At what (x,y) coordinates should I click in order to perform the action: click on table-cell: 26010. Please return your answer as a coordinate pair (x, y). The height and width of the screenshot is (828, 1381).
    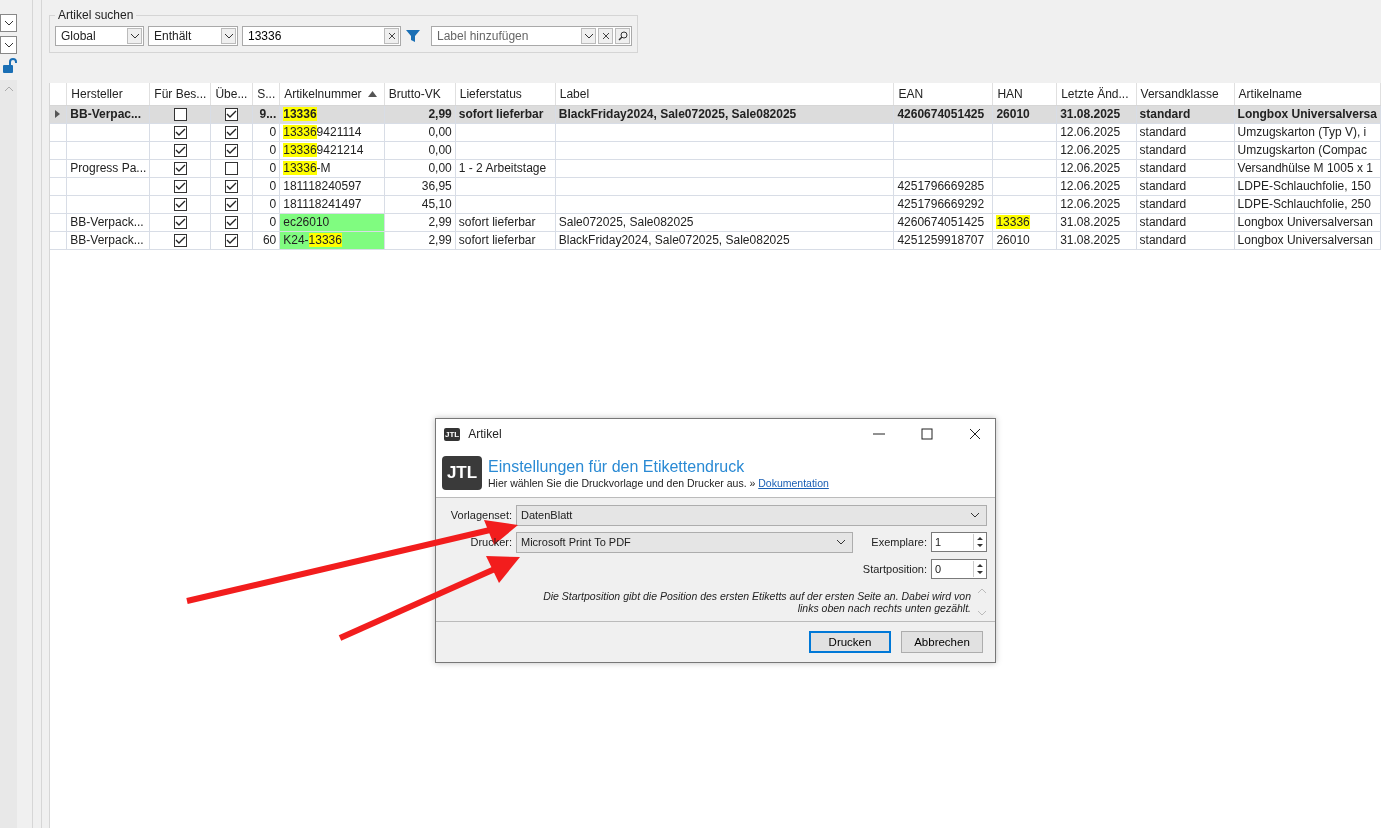
    Looking at the image, I should click on (1013, 114).